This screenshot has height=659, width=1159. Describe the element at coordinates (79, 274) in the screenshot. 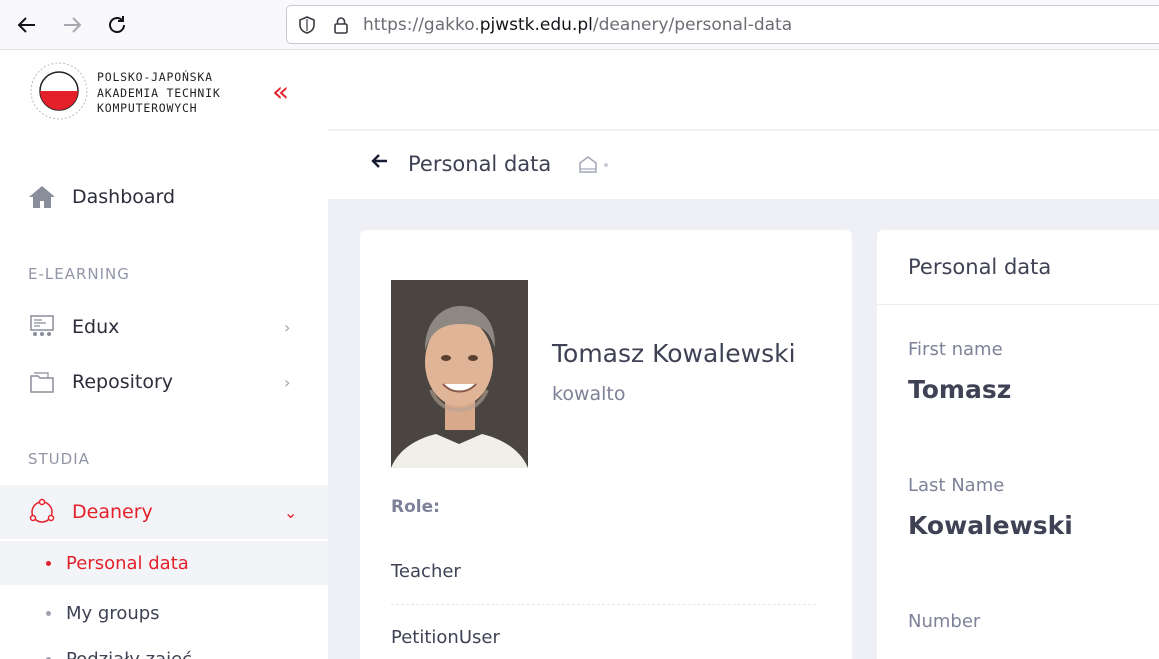

I see `section-label-elearning: E-LEARNING` at that location.